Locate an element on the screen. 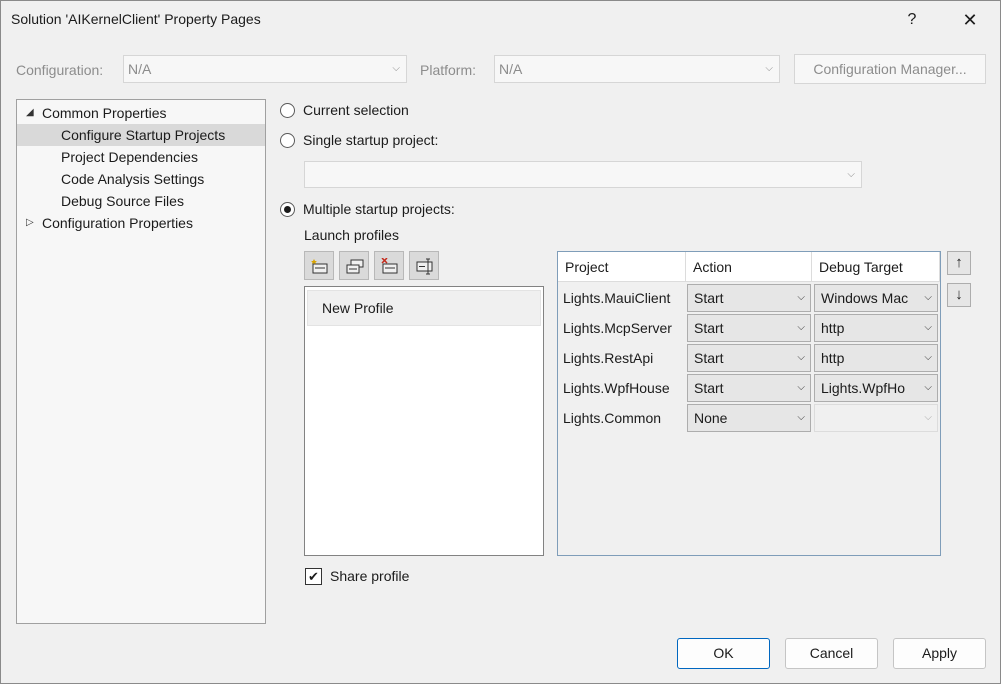  debug-target-dropdown: Windows Mac ⌵ is located at coordinates (876, 298).